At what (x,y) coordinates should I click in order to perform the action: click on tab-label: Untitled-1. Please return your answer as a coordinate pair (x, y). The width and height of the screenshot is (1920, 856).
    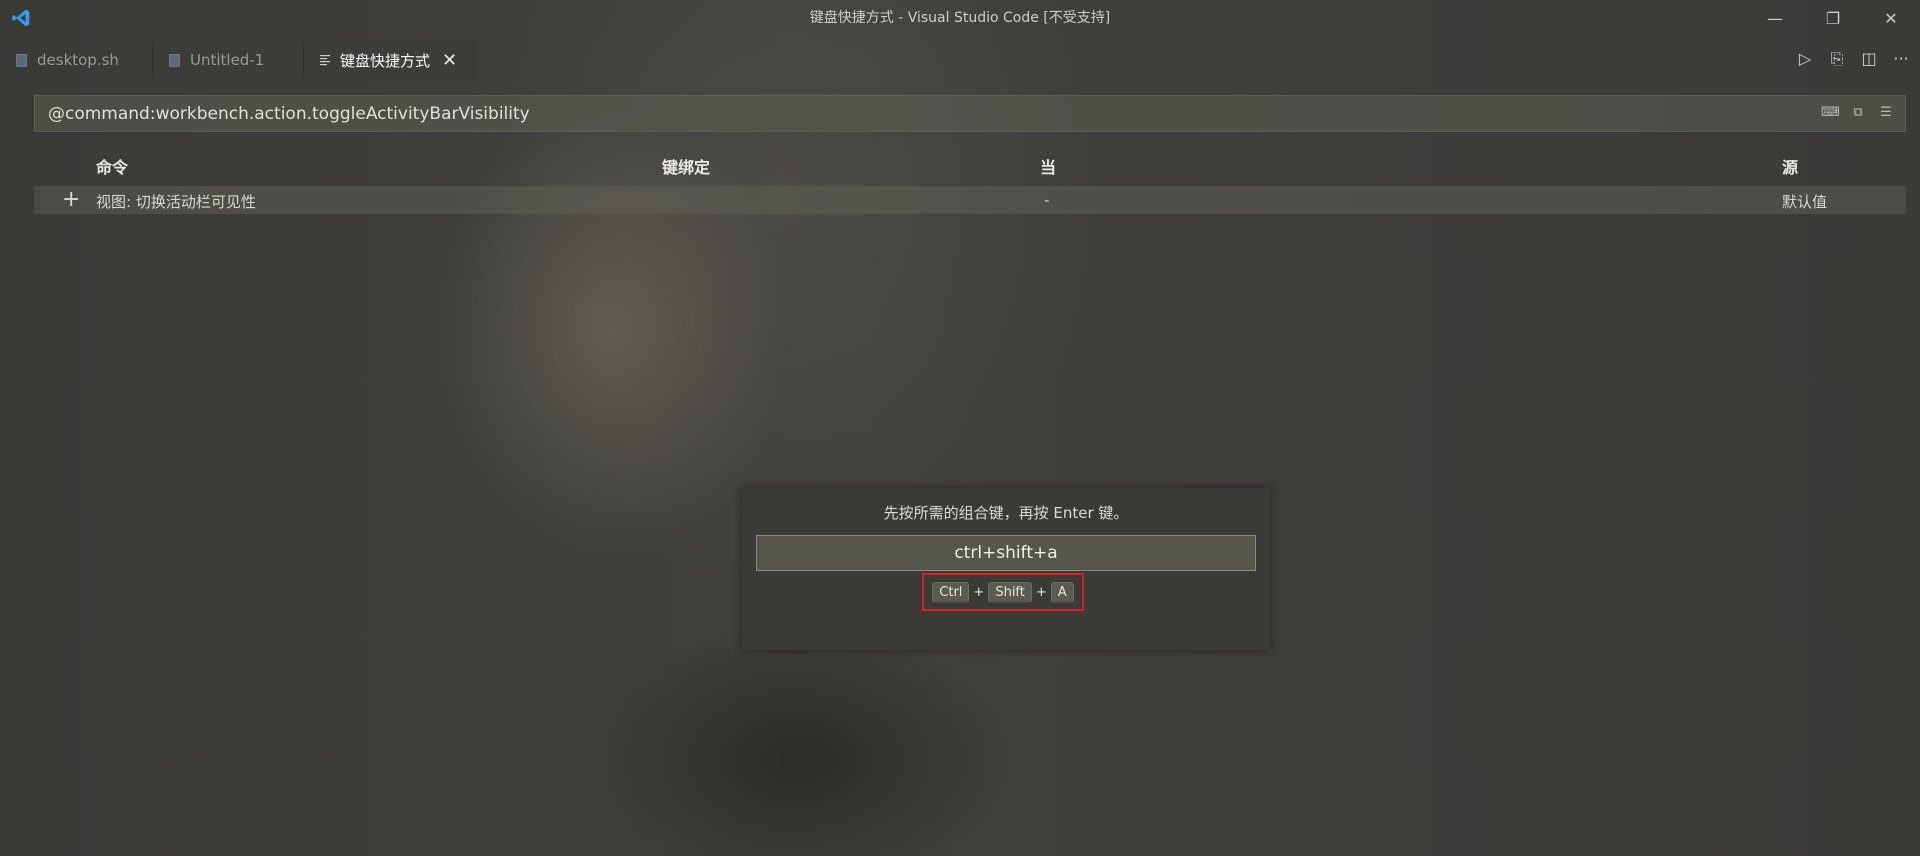
    Looking at the image, I should click on (227, 60).